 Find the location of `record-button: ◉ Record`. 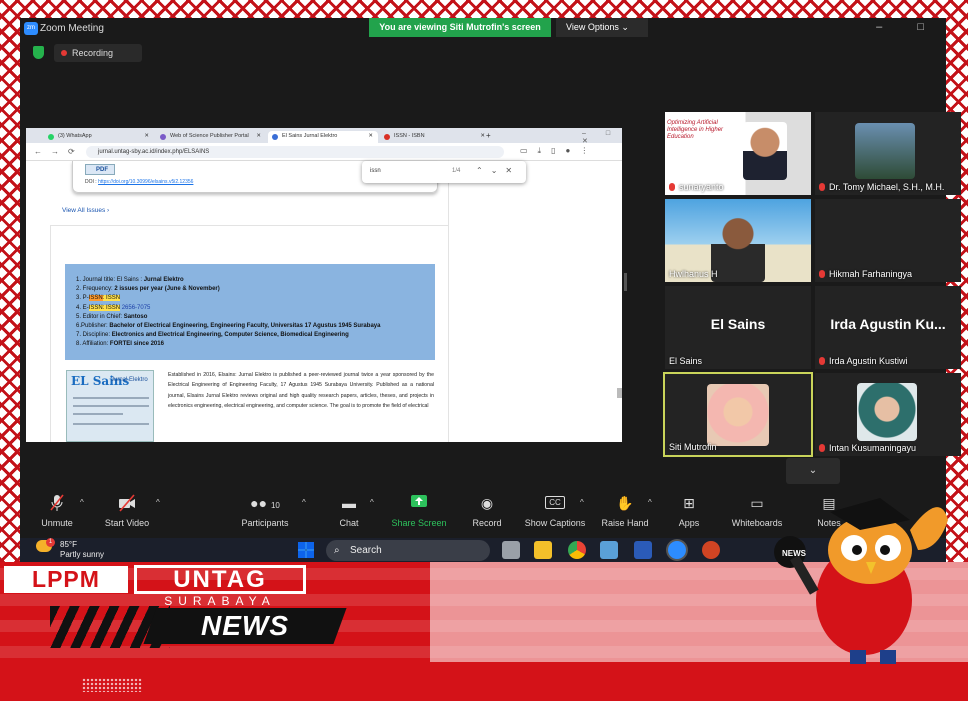

record-button: ◉ Record is located at coordinates (487, 511).